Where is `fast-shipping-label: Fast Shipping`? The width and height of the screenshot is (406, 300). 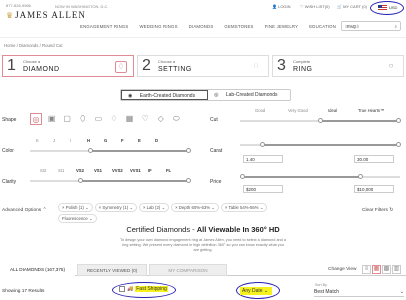 fast-shipping-label: Fast Shipping is located at coordinates (151, 289).